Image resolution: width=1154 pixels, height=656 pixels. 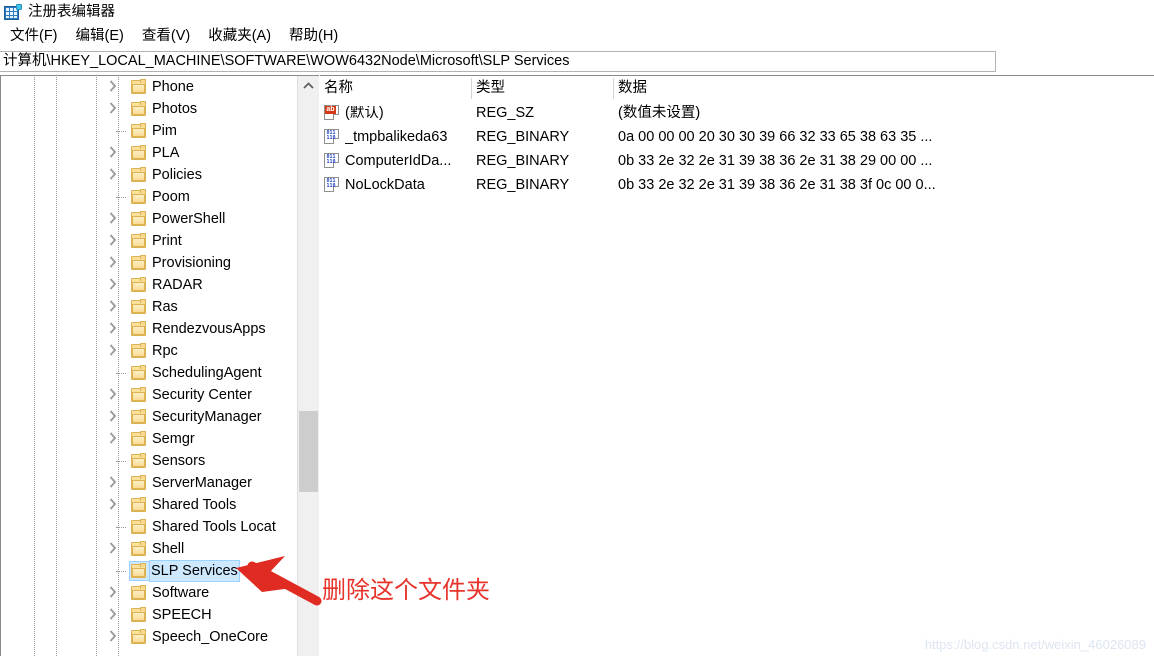 What do you see at coordinates (406, 590) in the screenshot?
I see `annotation-callout-text: 删除这个文件夹` at bounding box center [406, 590].